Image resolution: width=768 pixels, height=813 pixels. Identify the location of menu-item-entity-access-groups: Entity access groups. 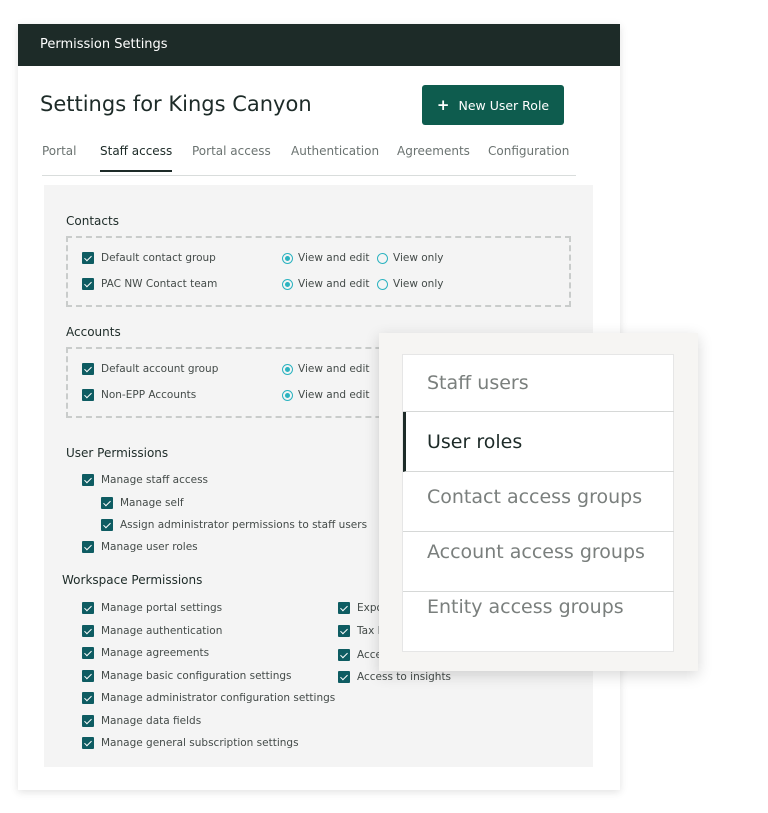
(538, 622).